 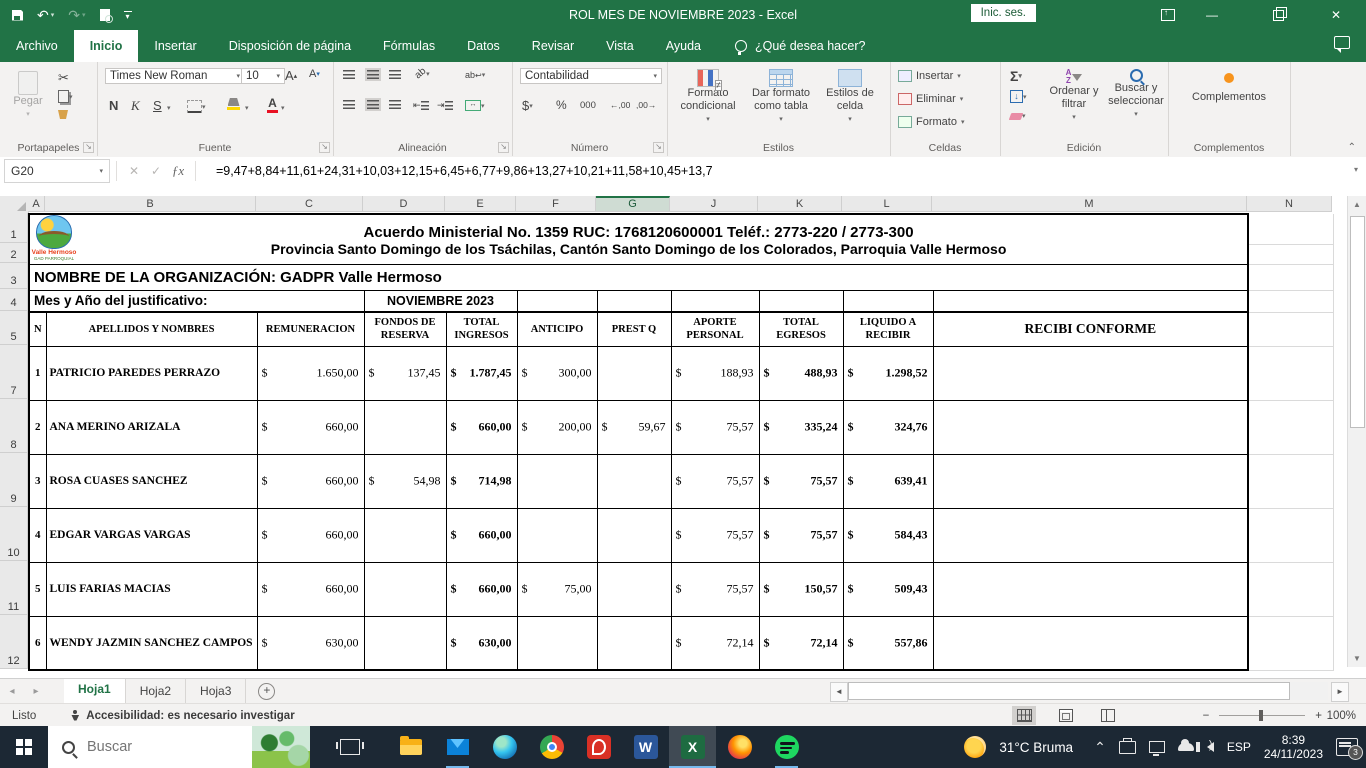 I want to click on tray-expand-chevron: ⌃, so click(x=1100, y=747).